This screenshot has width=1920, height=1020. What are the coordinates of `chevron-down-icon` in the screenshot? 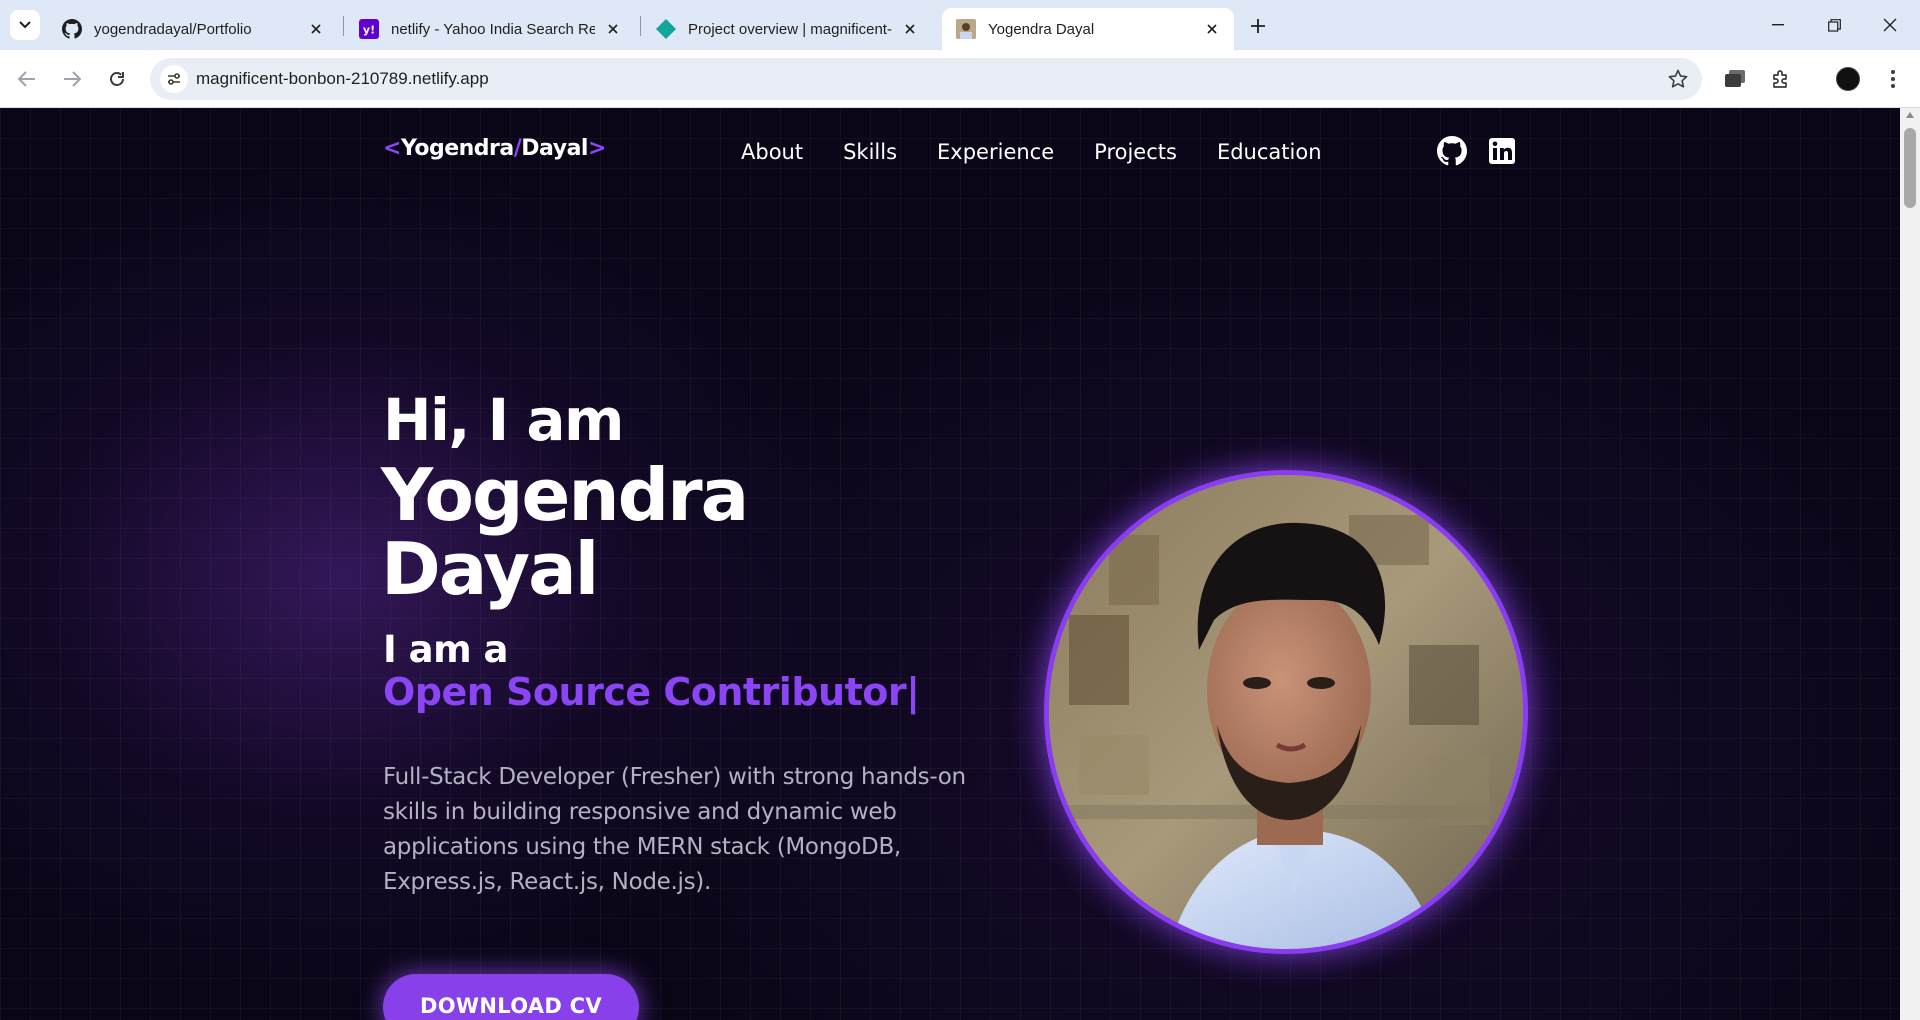 It's located at (25, 25).